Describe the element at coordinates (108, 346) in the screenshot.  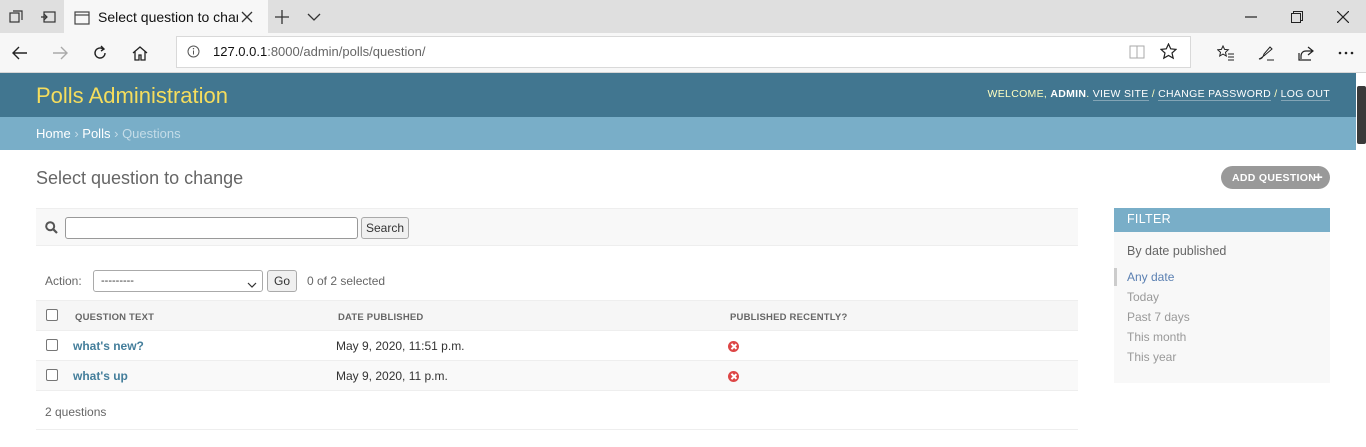
I see `question-link: what's new?` at that location.